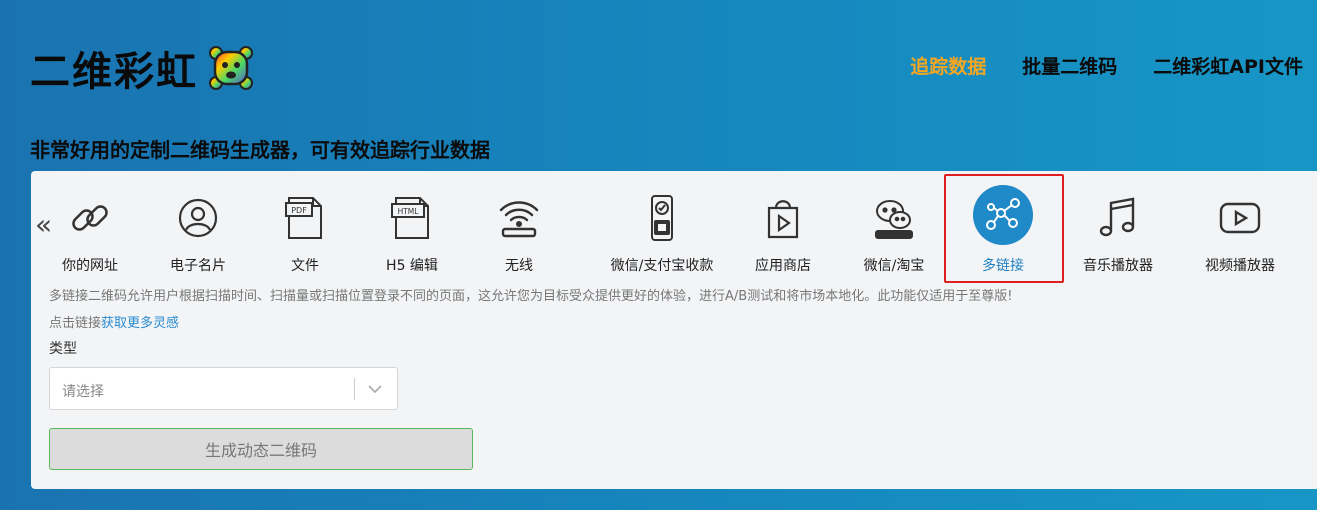  Describe the element at coordinates (299, 210) in the screenshot. I see `svg-text: PDF` at that location.